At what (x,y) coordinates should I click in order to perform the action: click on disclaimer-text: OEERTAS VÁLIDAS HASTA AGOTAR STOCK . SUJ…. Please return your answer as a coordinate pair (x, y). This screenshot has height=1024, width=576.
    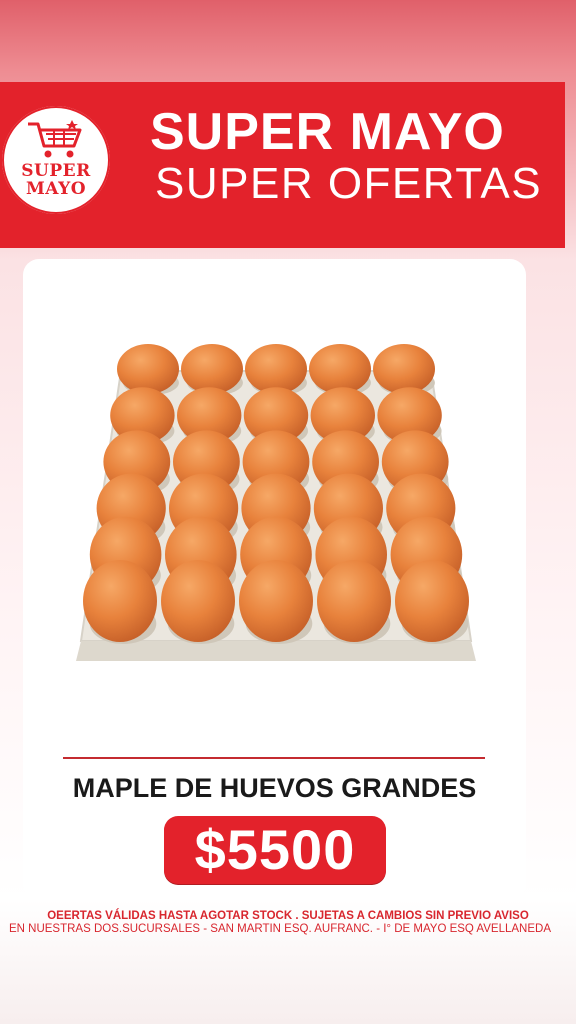
    Looking at the image, I should click on (288, 916).